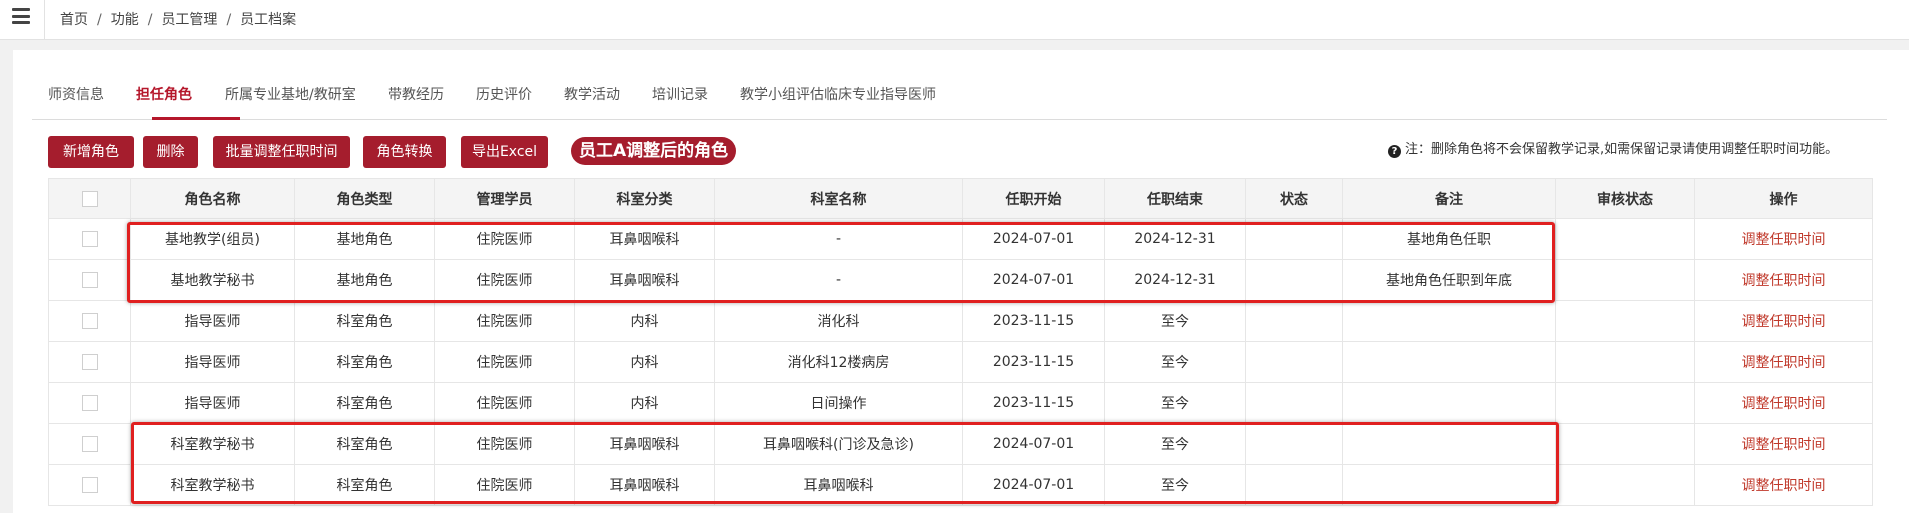 The image size is (1909, 513). What do you see at coordinates (416, 94) in the screenshot?
I see `tab-teaching-experience: 带教经历` at bounding box center [416, 94].